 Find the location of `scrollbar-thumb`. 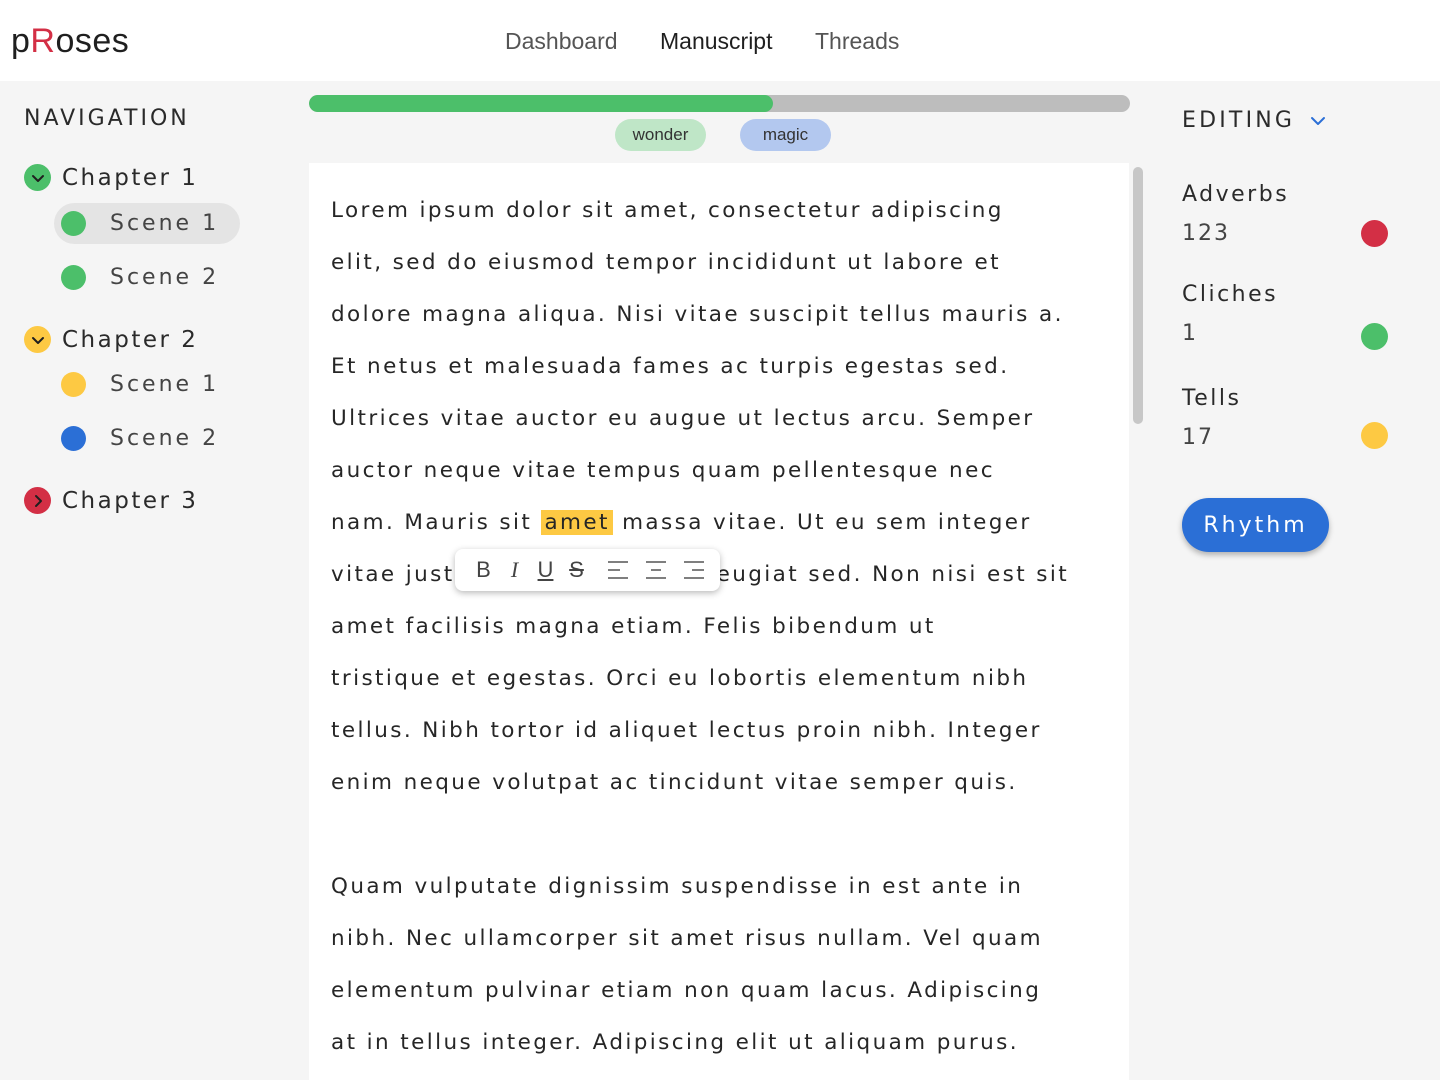

scrollbar-thumb is located at coordinates (1138, 295).